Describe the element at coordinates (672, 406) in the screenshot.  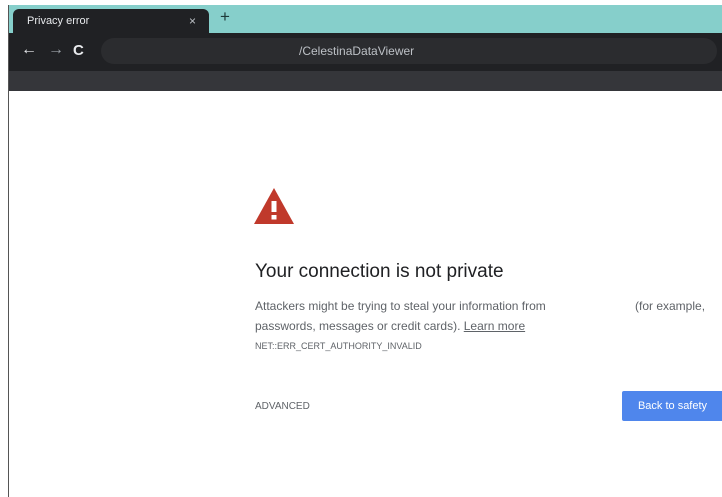
I see `back-to-safety-button: Back to safety` at that location.